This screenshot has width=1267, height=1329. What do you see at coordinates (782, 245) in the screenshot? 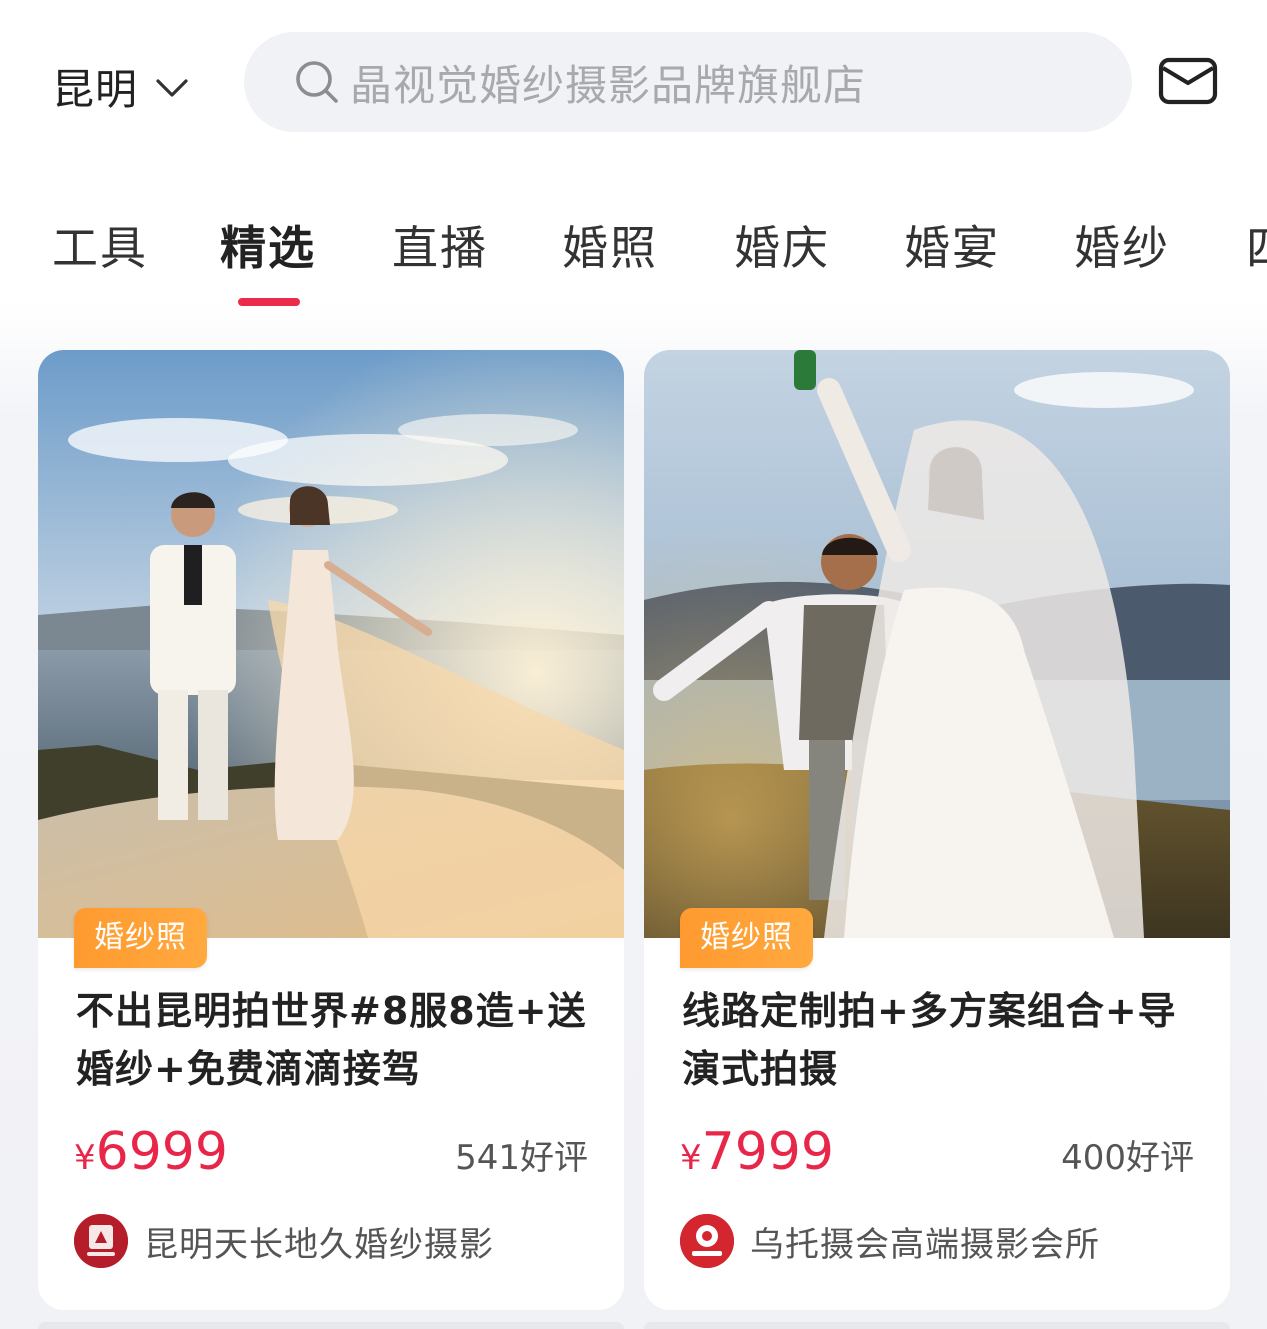
I see `tab-wedding-ceremony: 婚庆` at bounding box center [782, 245].